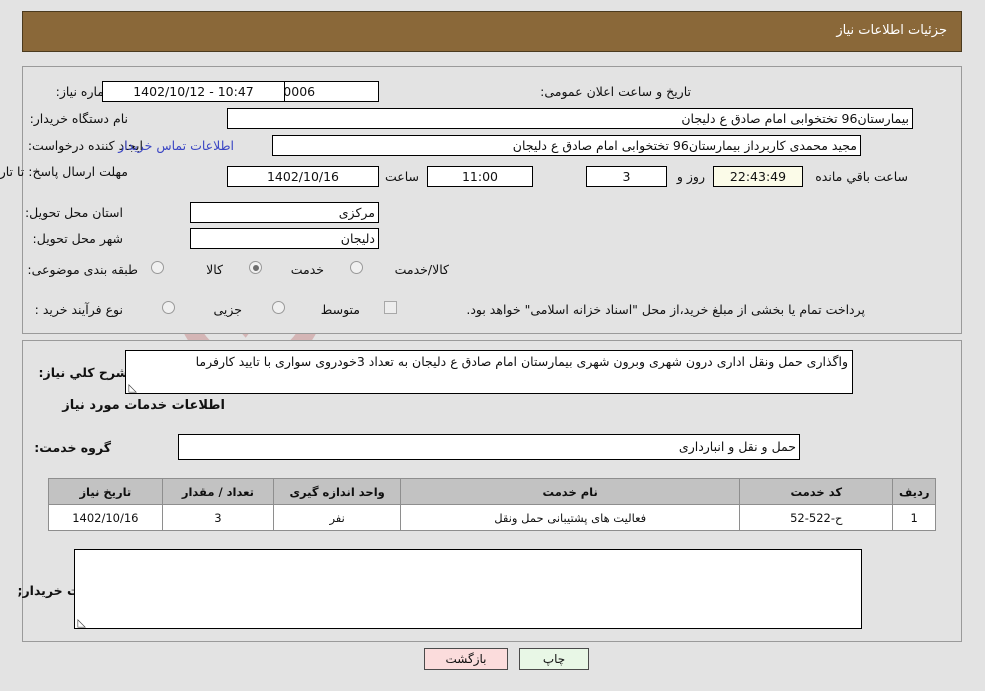 The image size is (985, 691). Describe the element at coordinates (73, 212) in the screenshot. I see `label-delivery-province: استان محل تحویل:` at that location.